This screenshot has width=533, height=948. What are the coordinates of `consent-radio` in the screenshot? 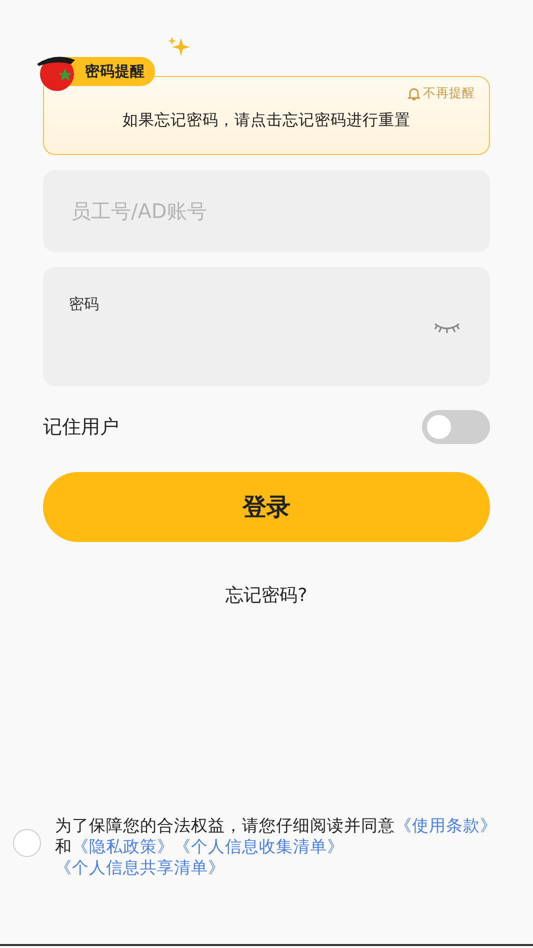 It's located at (27, 843).